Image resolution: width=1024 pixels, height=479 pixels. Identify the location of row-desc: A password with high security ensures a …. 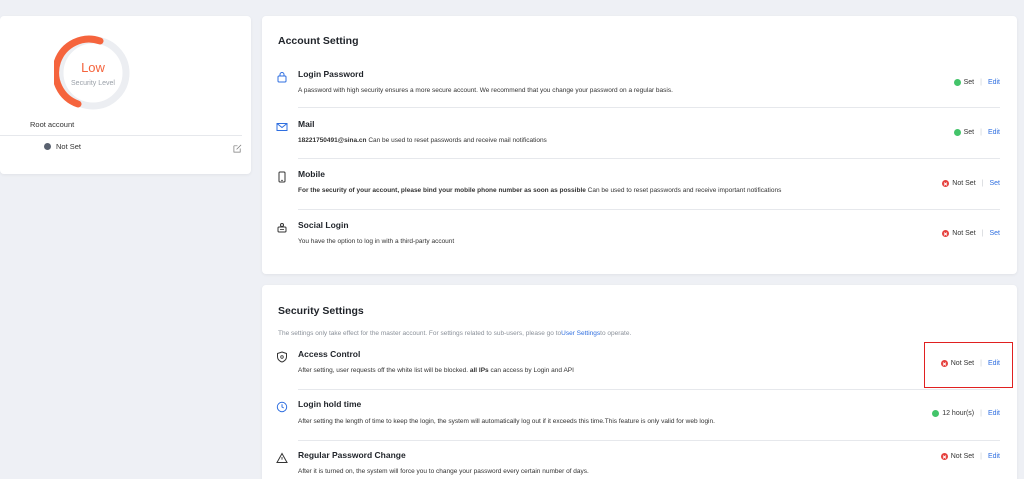
(485, 90).